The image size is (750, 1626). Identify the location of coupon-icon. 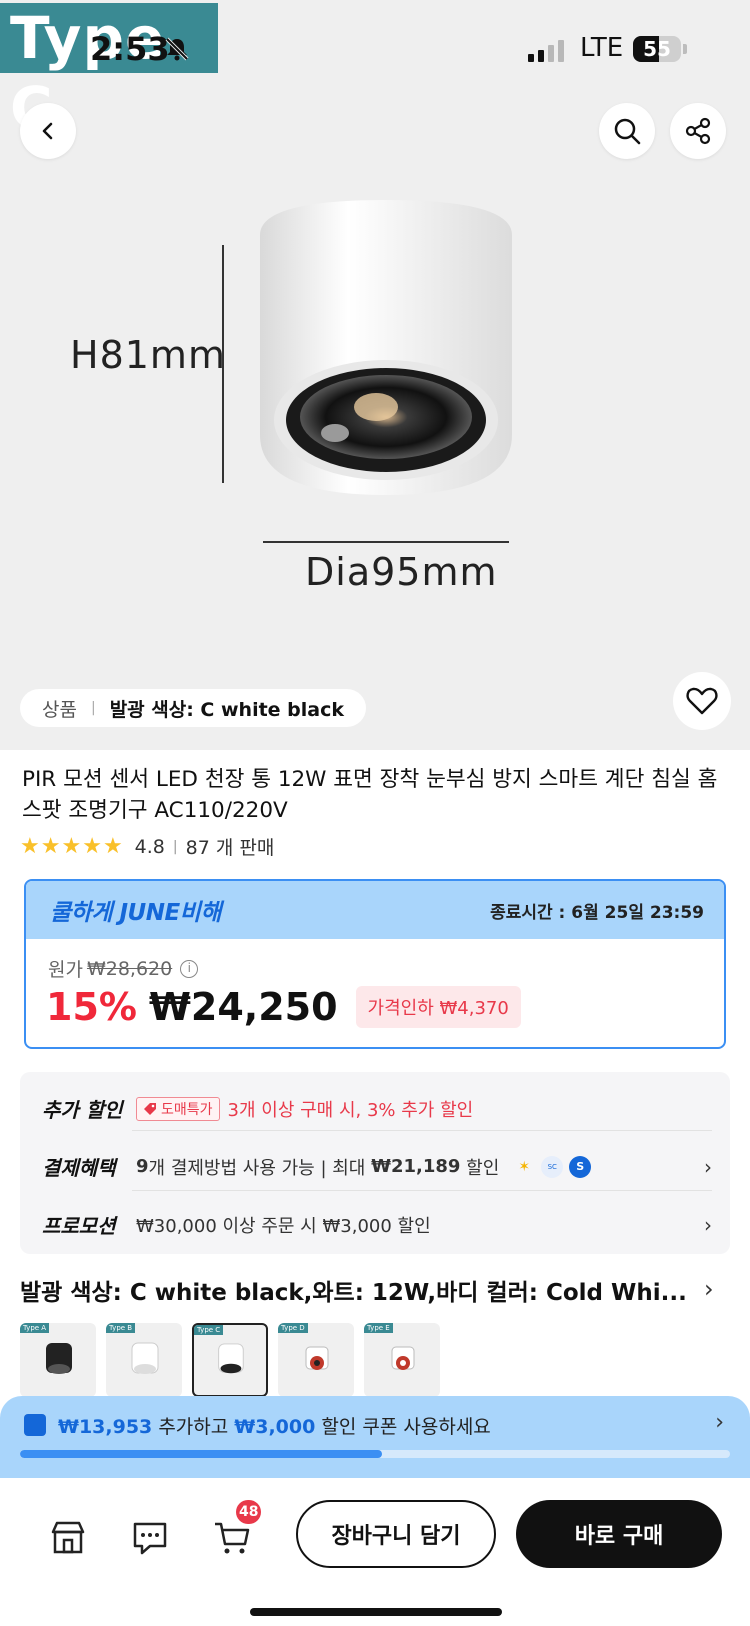
(35, 1425).